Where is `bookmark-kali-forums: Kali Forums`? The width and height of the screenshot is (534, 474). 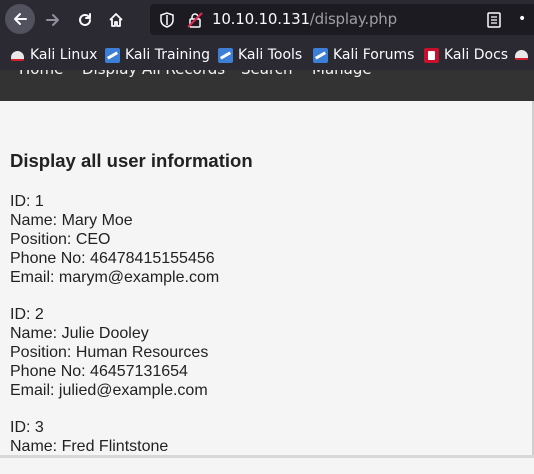 bookmark-kali-forums: Kali Forums is located at coordinates (363, 55).